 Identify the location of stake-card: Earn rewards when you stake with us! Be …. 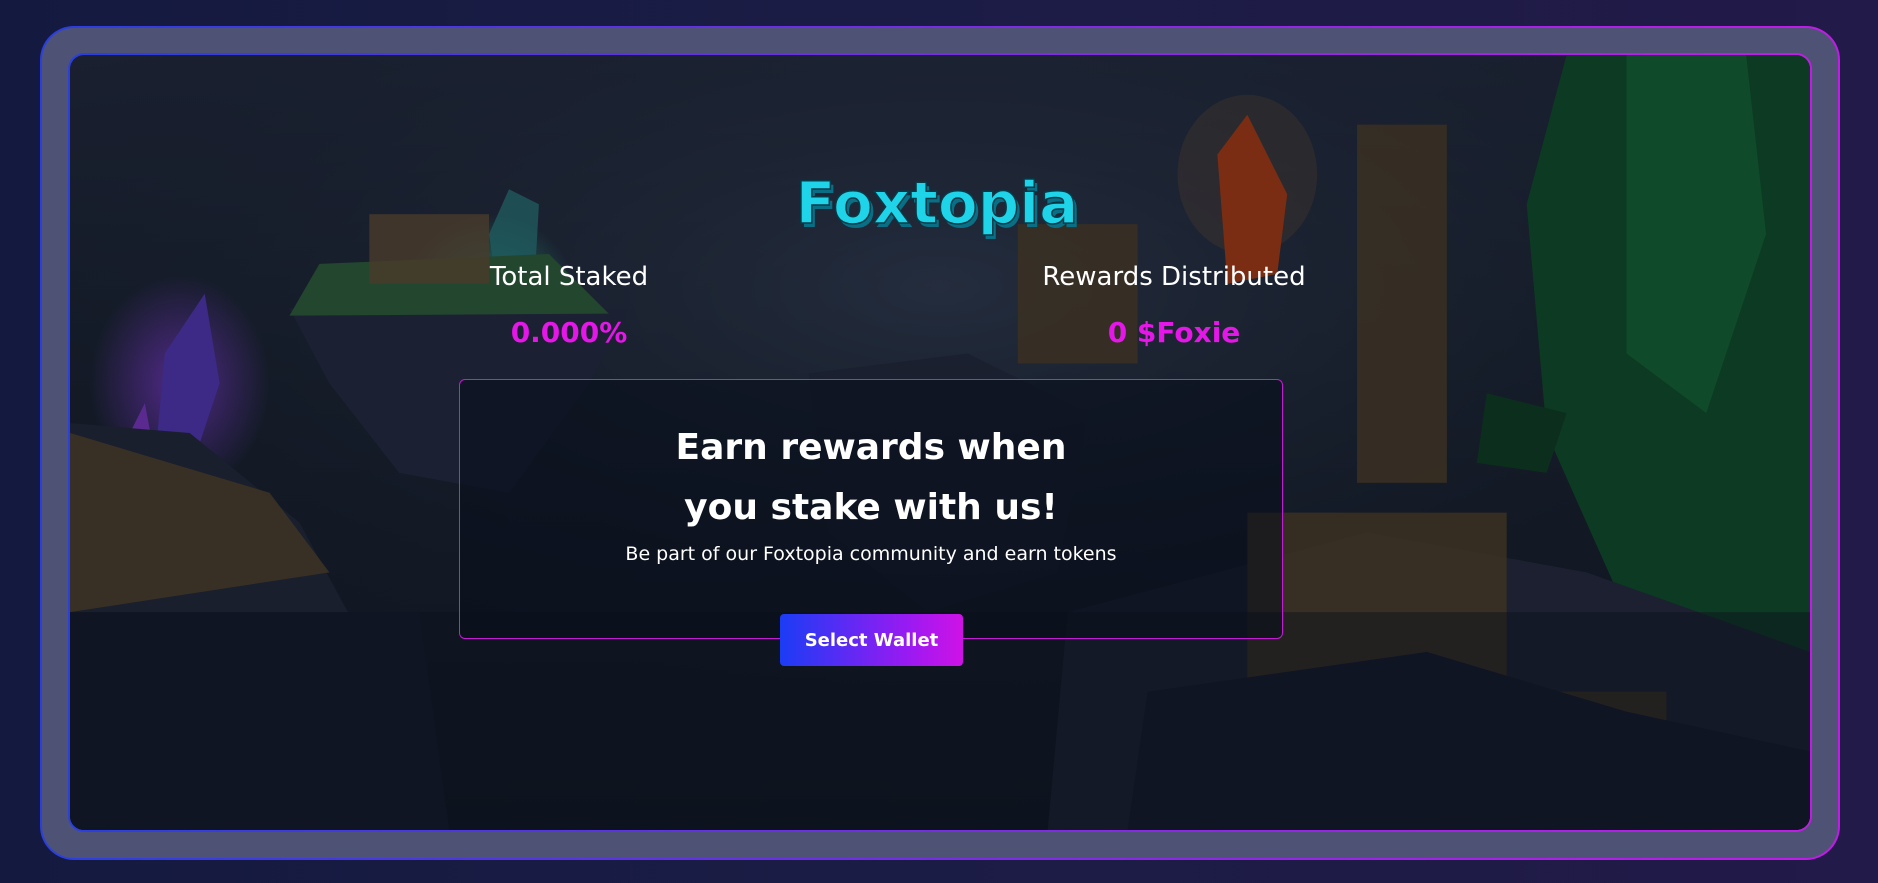
(871, 509).